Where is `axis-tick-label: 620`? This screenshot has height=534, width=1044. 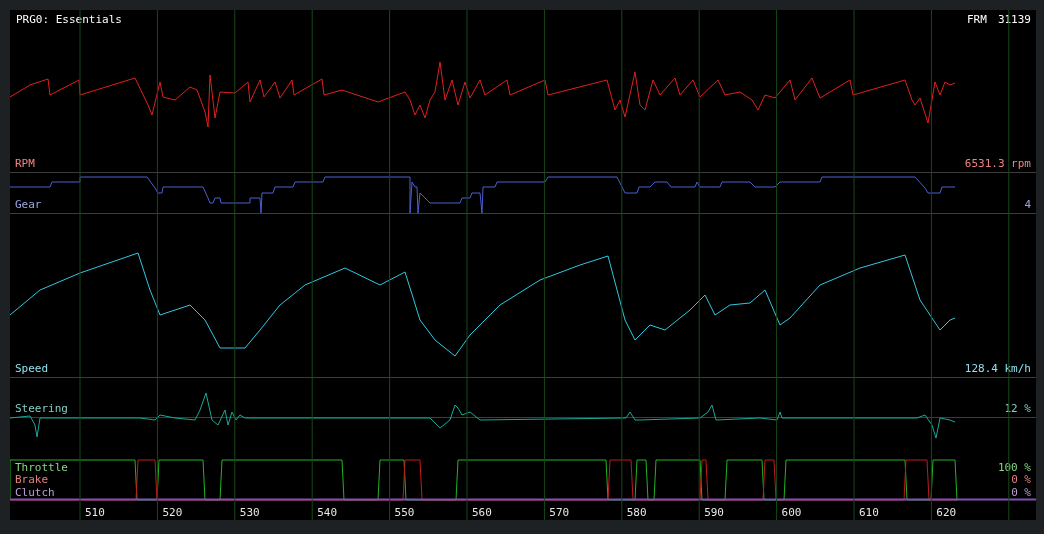 axis-tick-label: 620 is located at coordinates (946, 512).